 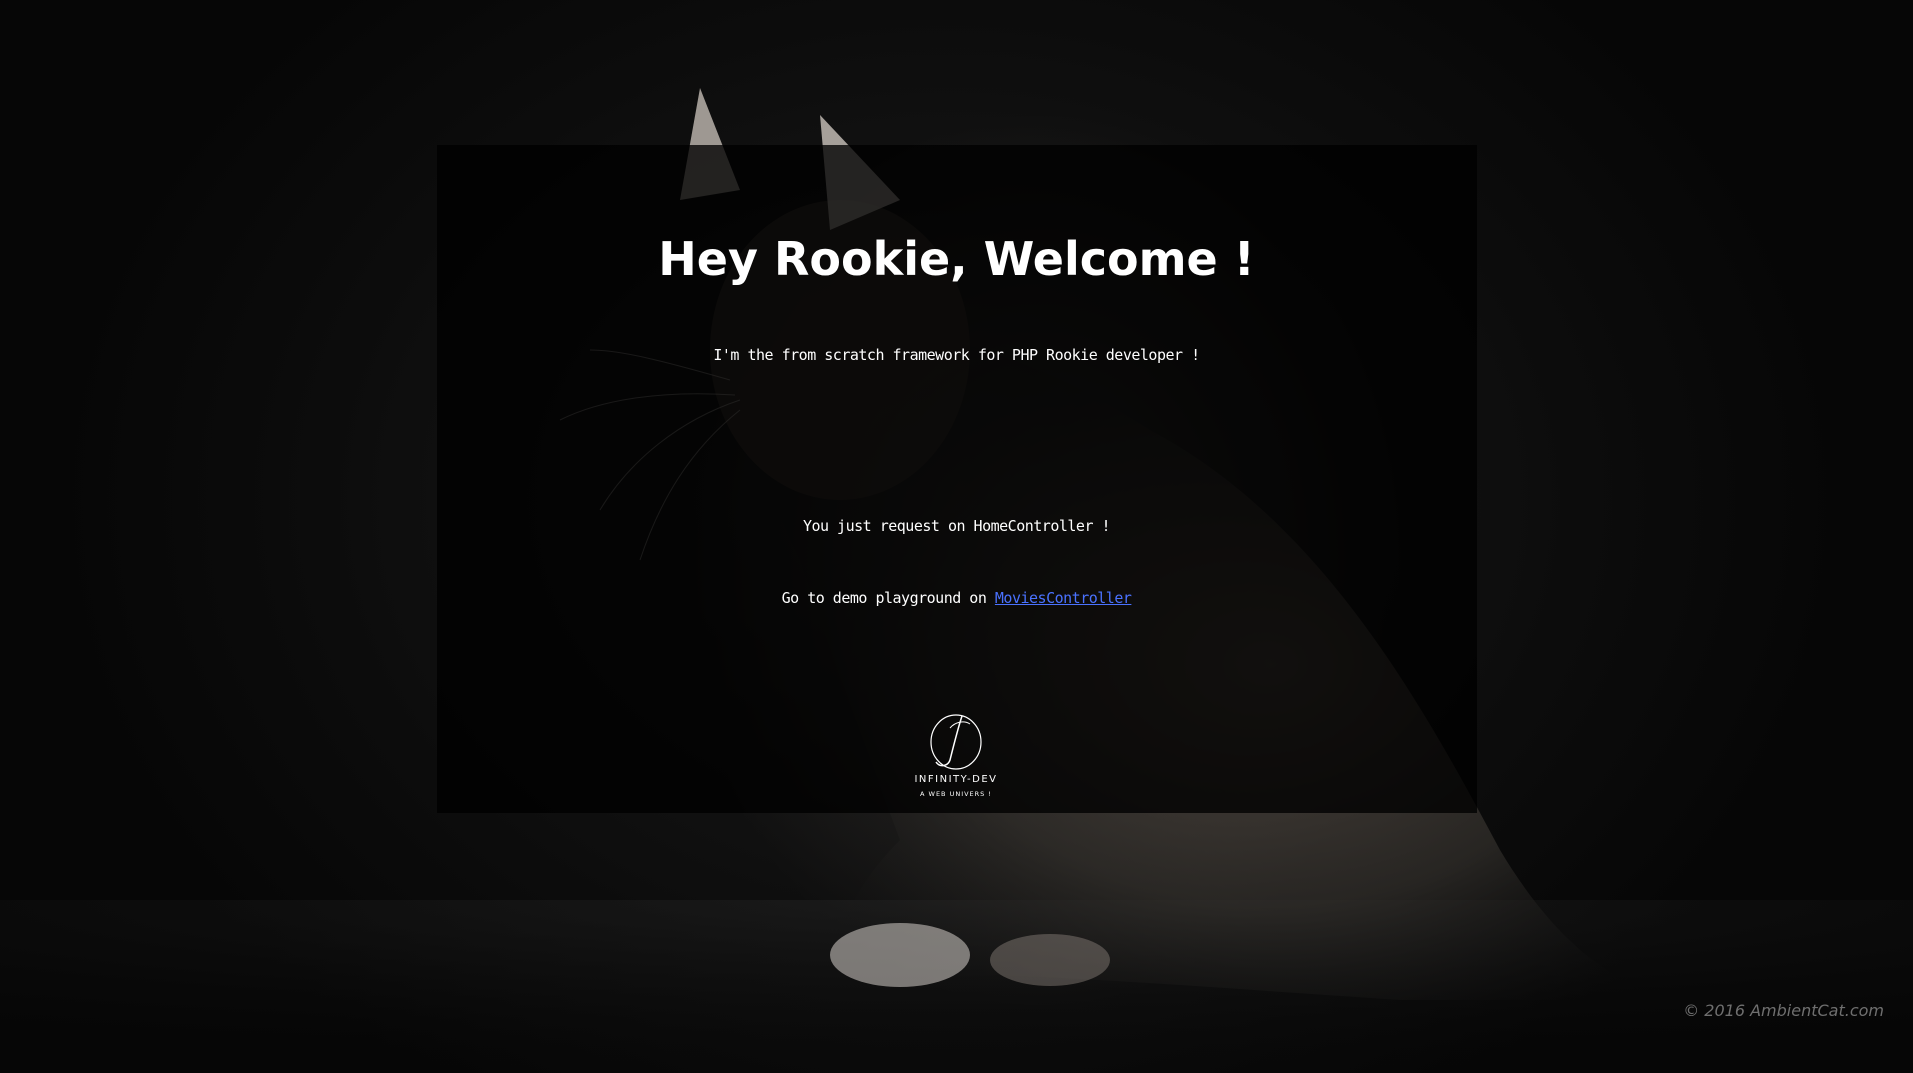 I want to click on logo-name: INFINITY-DEV, so click(x=956, y=779).